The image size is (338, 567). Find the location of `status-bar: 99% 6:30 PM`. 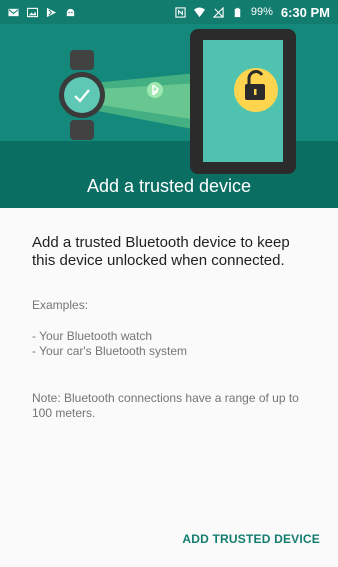

status-bar: 99% 6:30 PM is located at coordinates (169, 12).